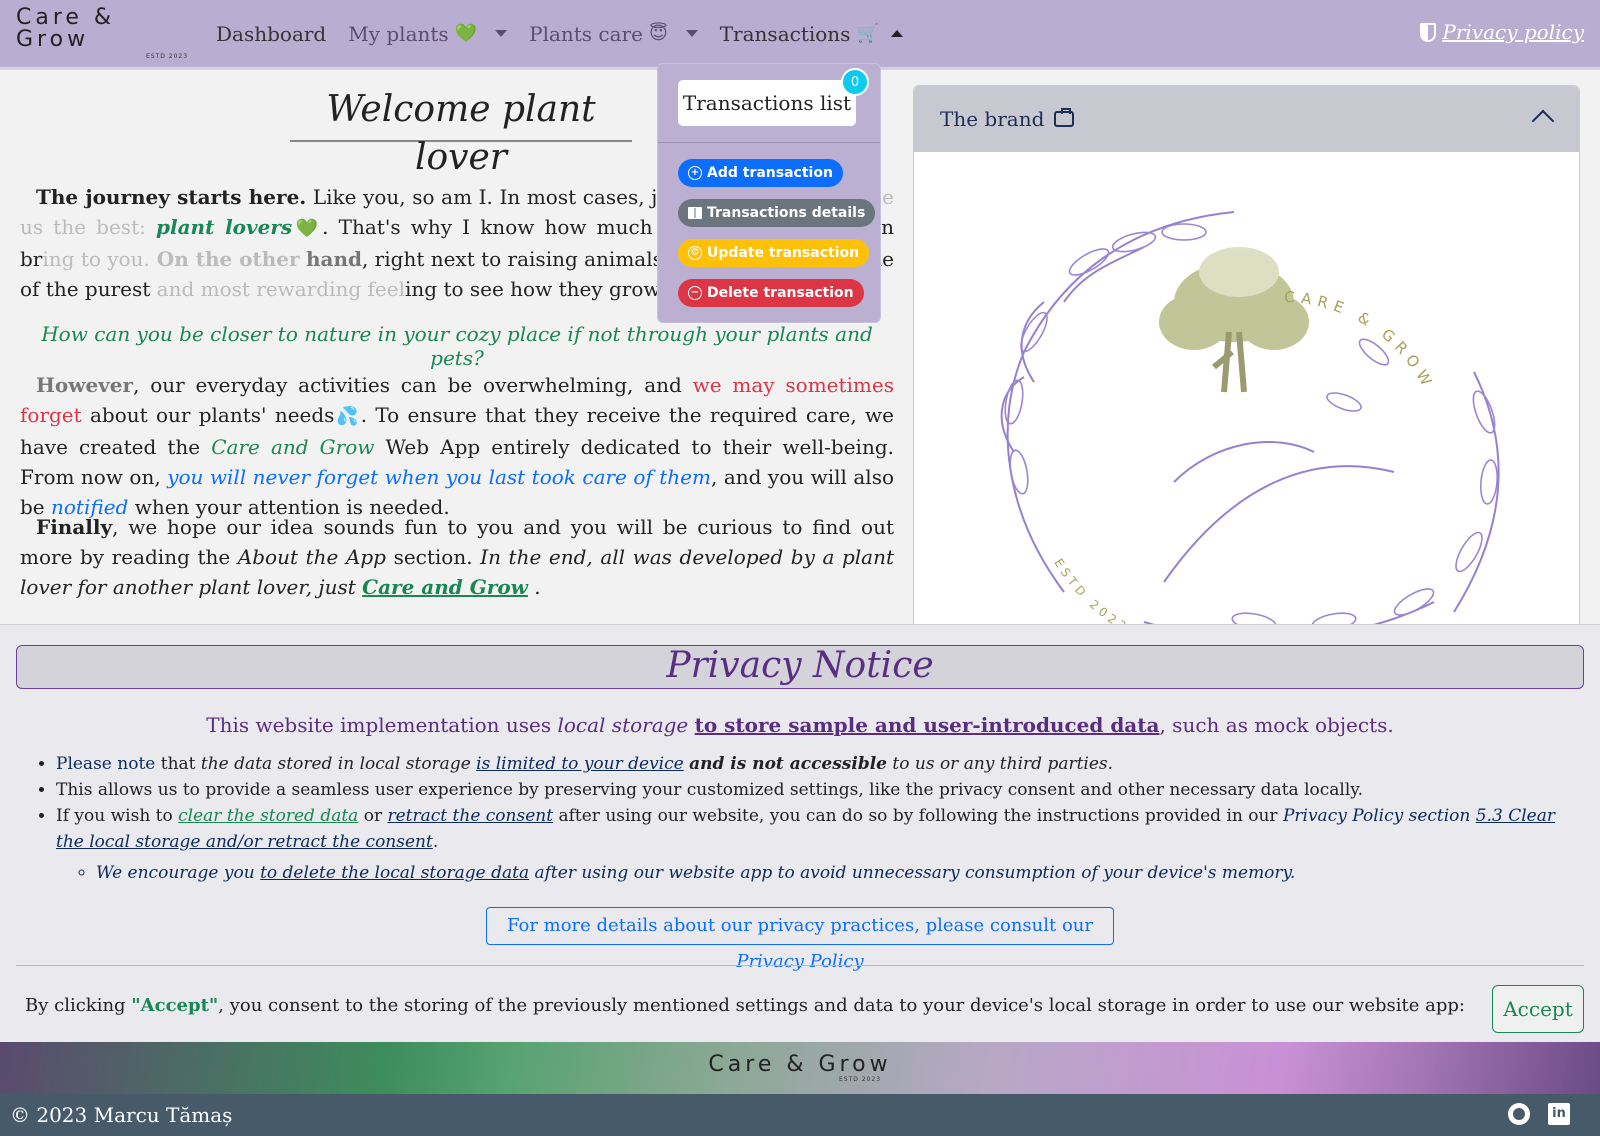 The image size is (1600, 1136). I want to click on not-accessible-text: and is not accessible, so click(788, 764).